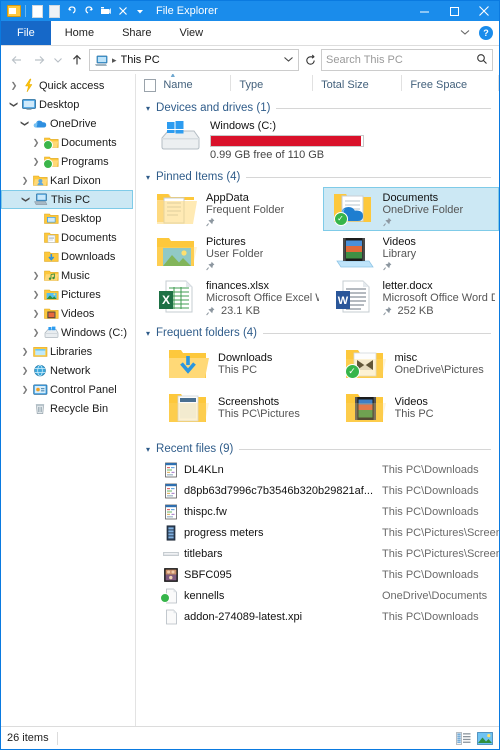 Image resolution: width=500 pixels, height=750 pixels. I want to click on delete-icon, so click(122, 11).